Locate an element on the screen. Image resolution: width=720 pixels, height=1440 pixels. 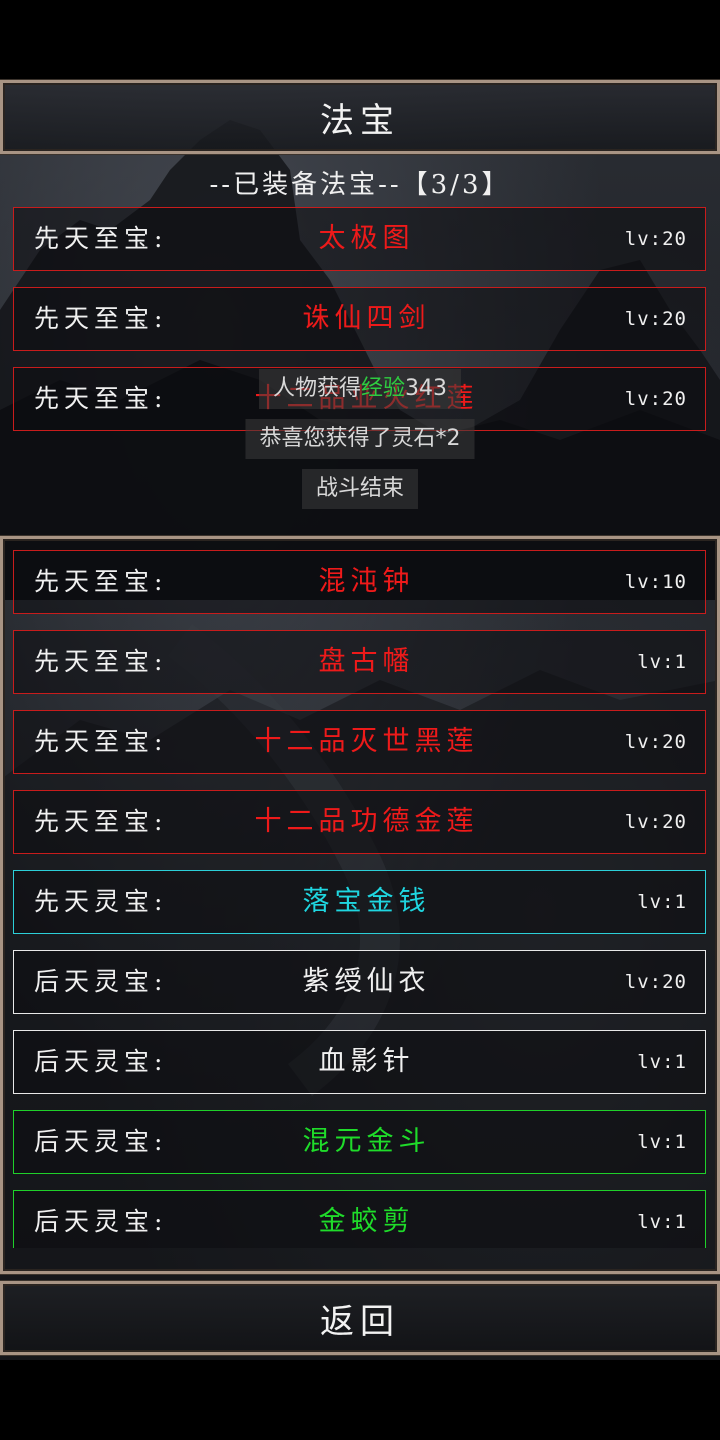
inventory-item: 先天至宝: 十二品灭世黑莲 lv:20 is located at coordinates (359, 742).